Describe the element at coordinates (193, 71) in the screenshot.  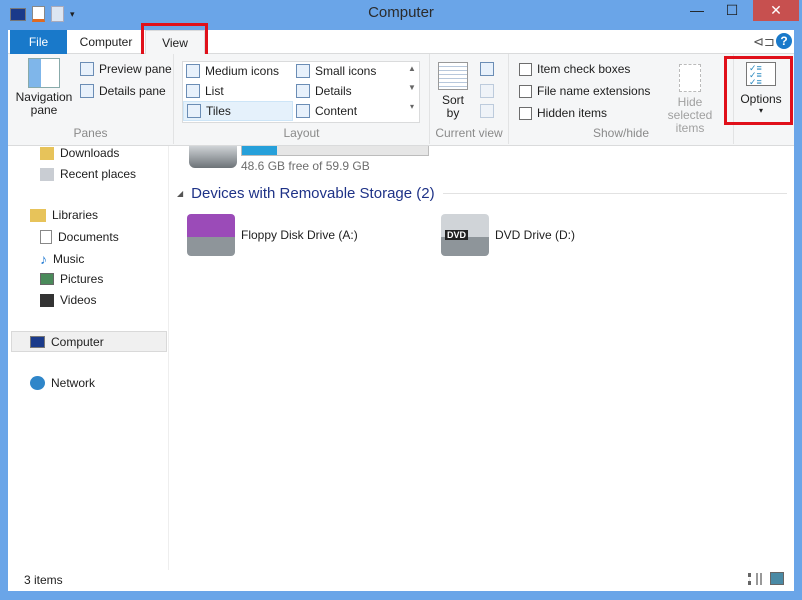
I see `medium-icons-icon` at that location.